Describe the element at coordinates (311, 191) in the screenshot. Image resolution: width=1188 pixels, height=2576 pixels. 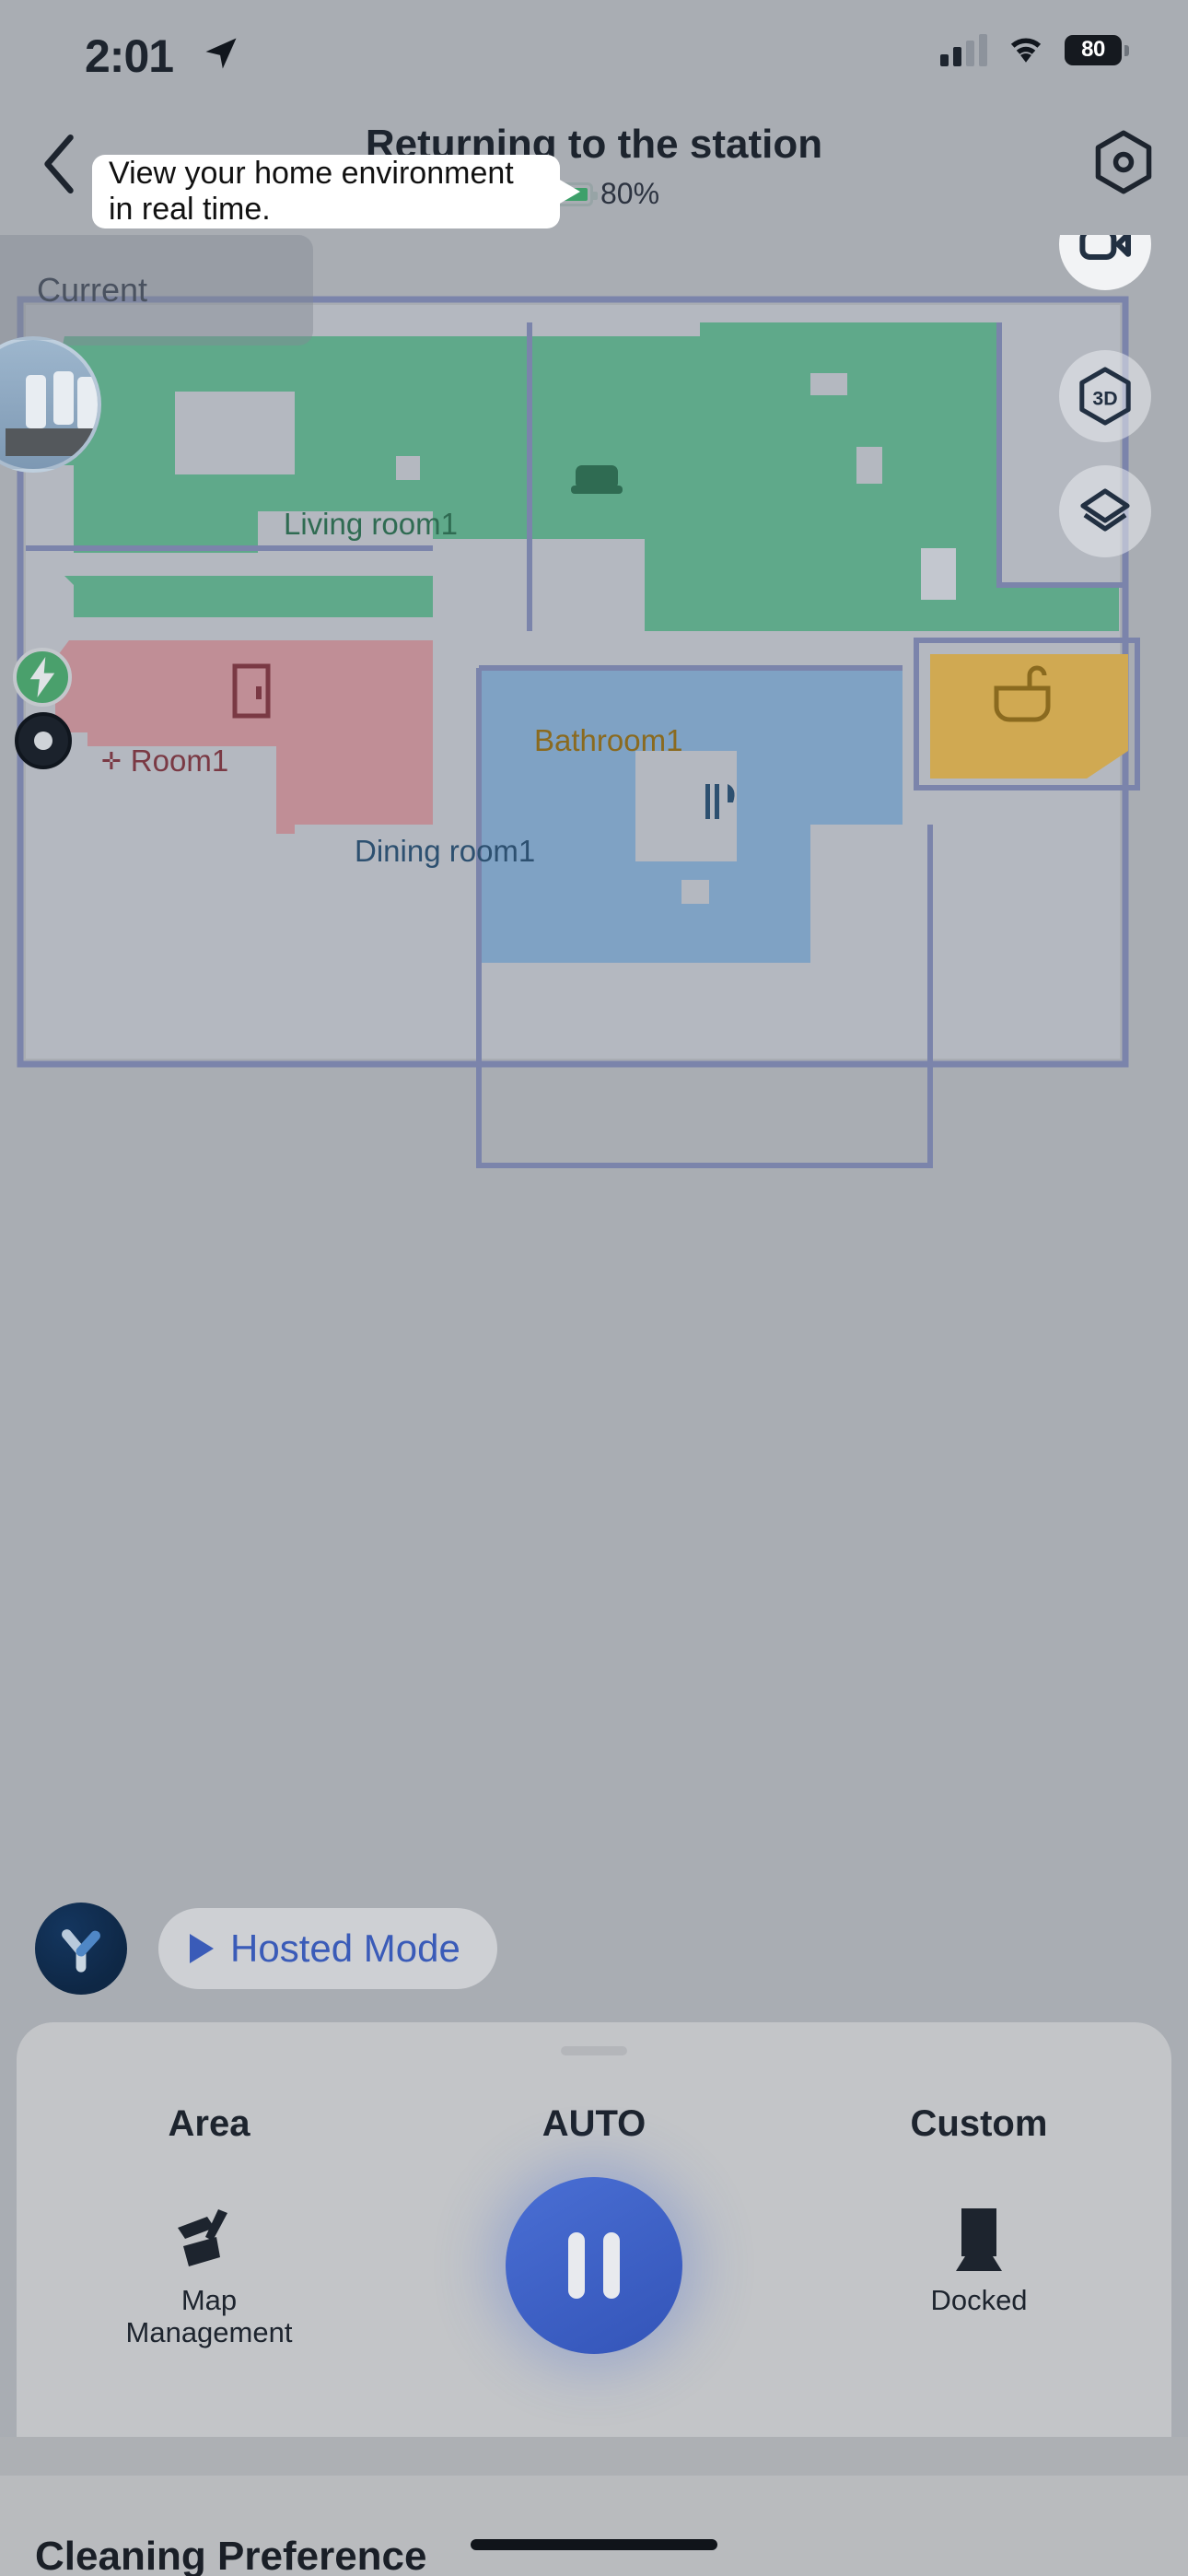
I see `camera-tooltip-text: View your home environment in real time.` at that location.